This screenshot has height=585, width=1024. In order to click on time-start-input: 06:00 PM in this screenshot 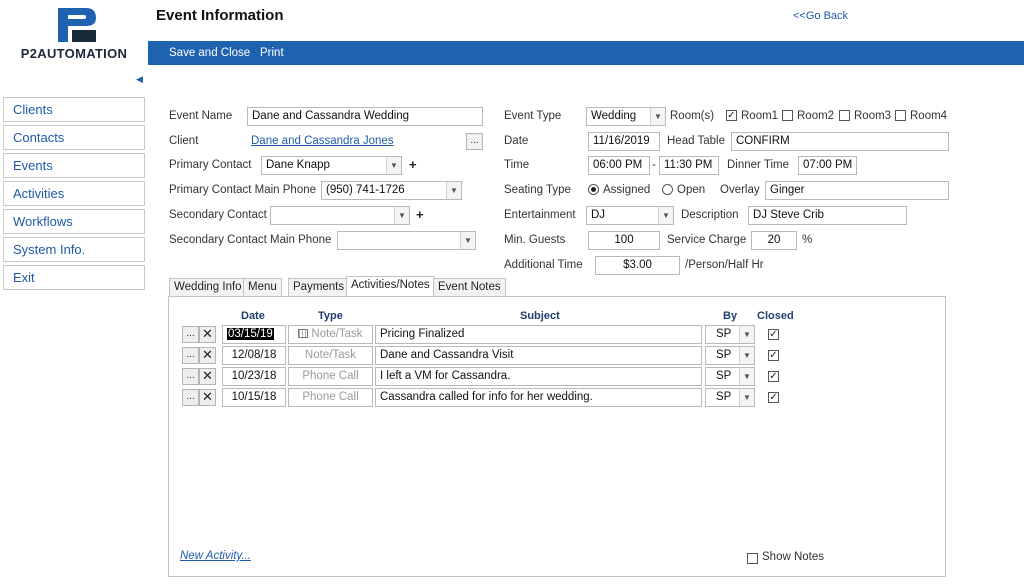, I will do `click(619, 165)`.